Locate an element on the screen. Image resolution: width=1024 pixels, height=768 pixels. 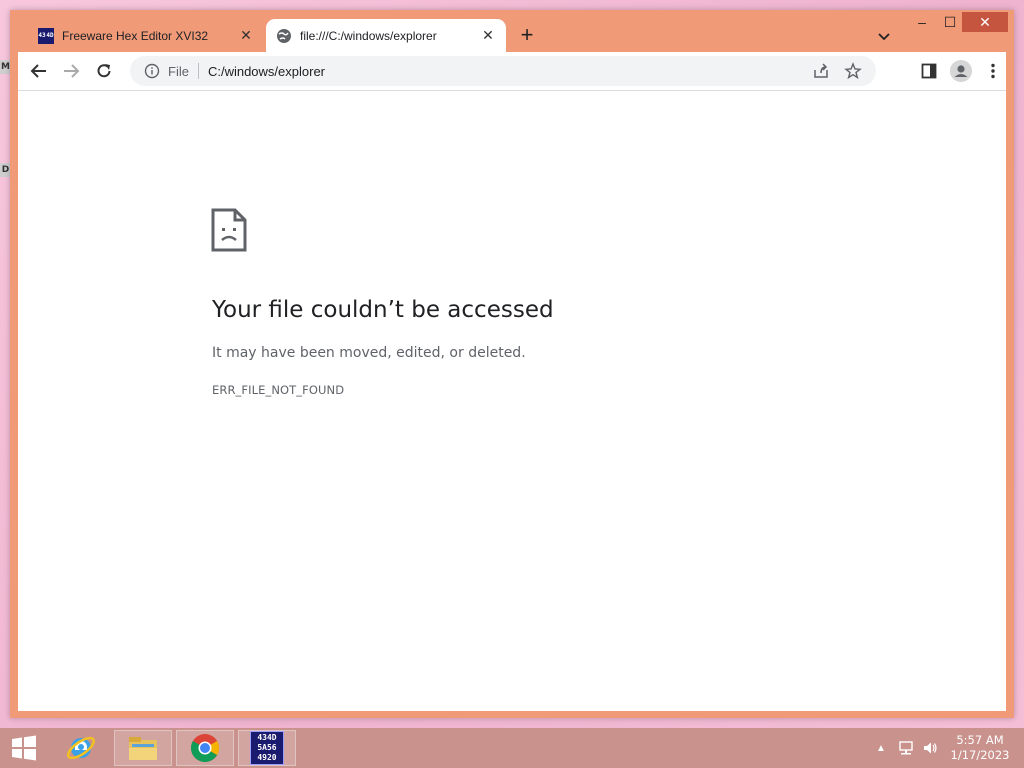
forward-arrow-icon is located at coordinates (72, 71).